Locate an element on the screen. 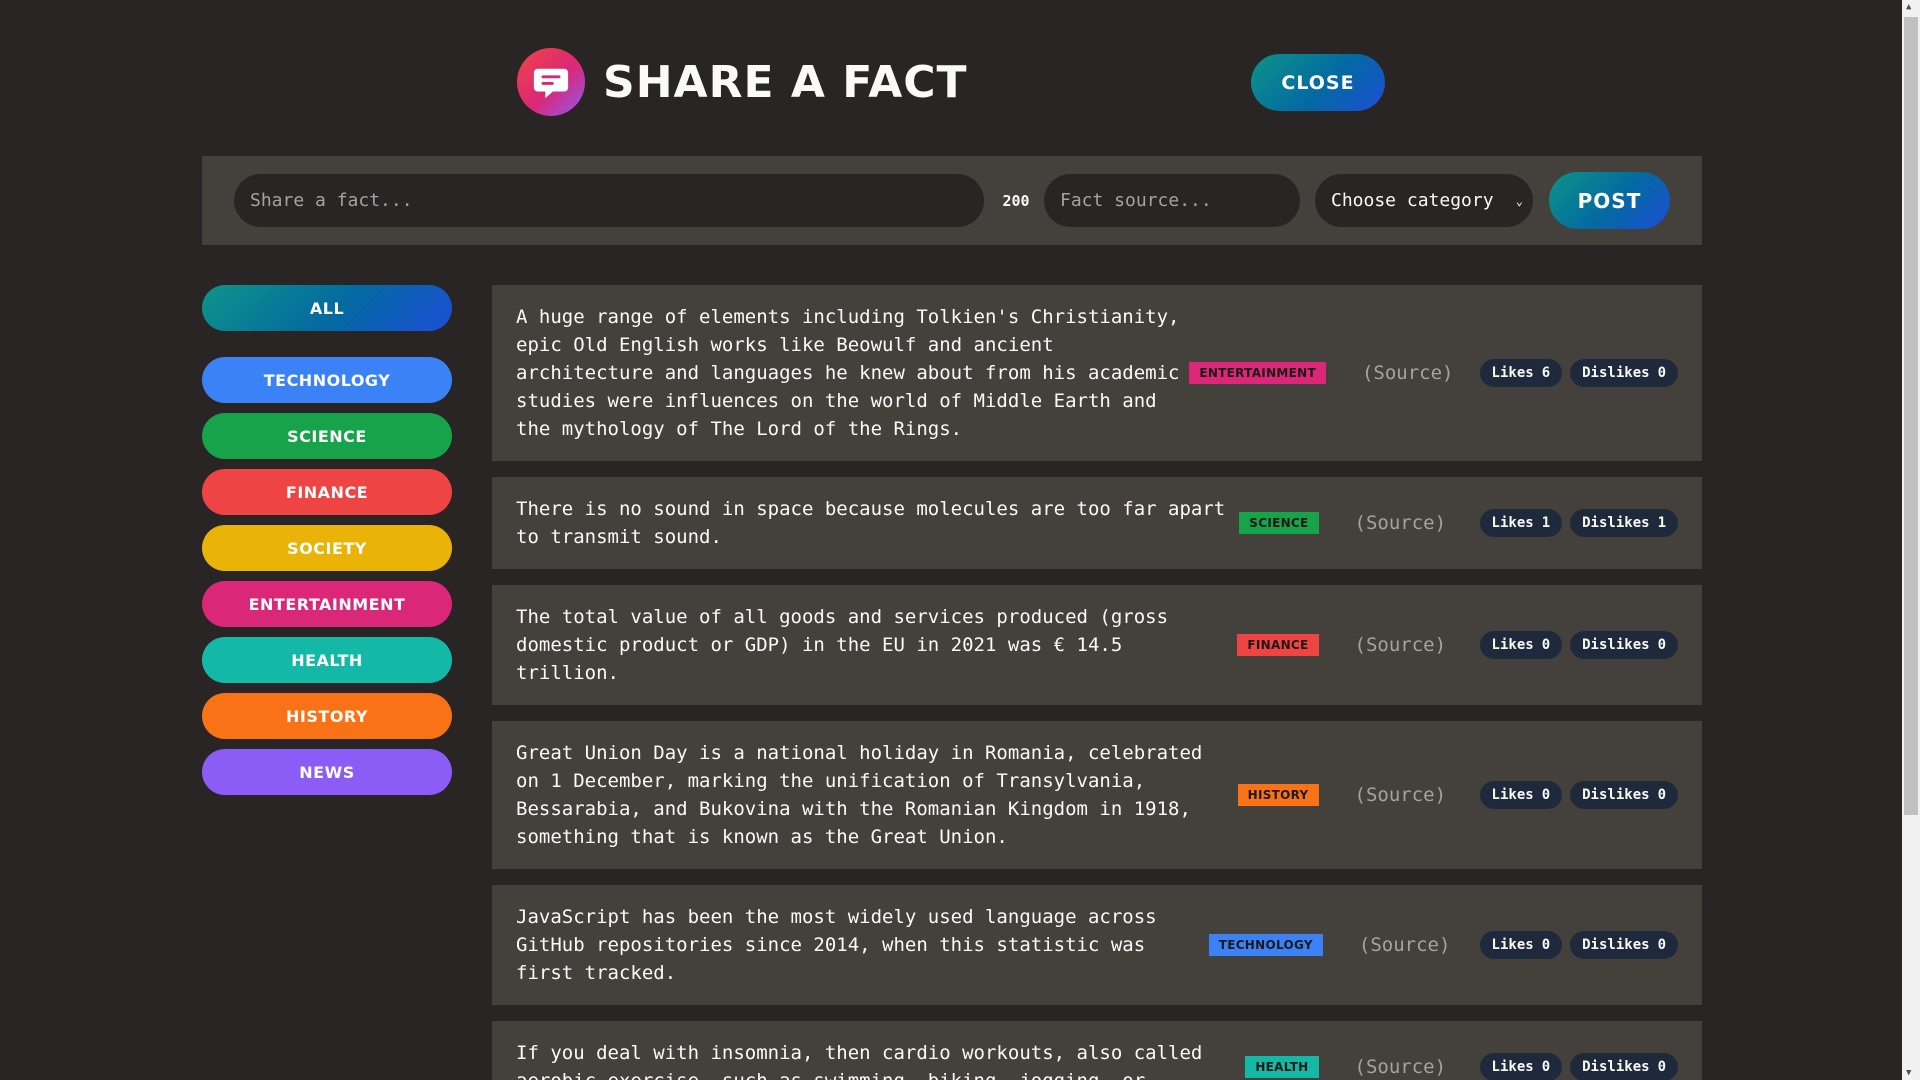 The image size is (1920, 1080). scroll-up-icon: ▲ is located at coordinates (1908, 7).